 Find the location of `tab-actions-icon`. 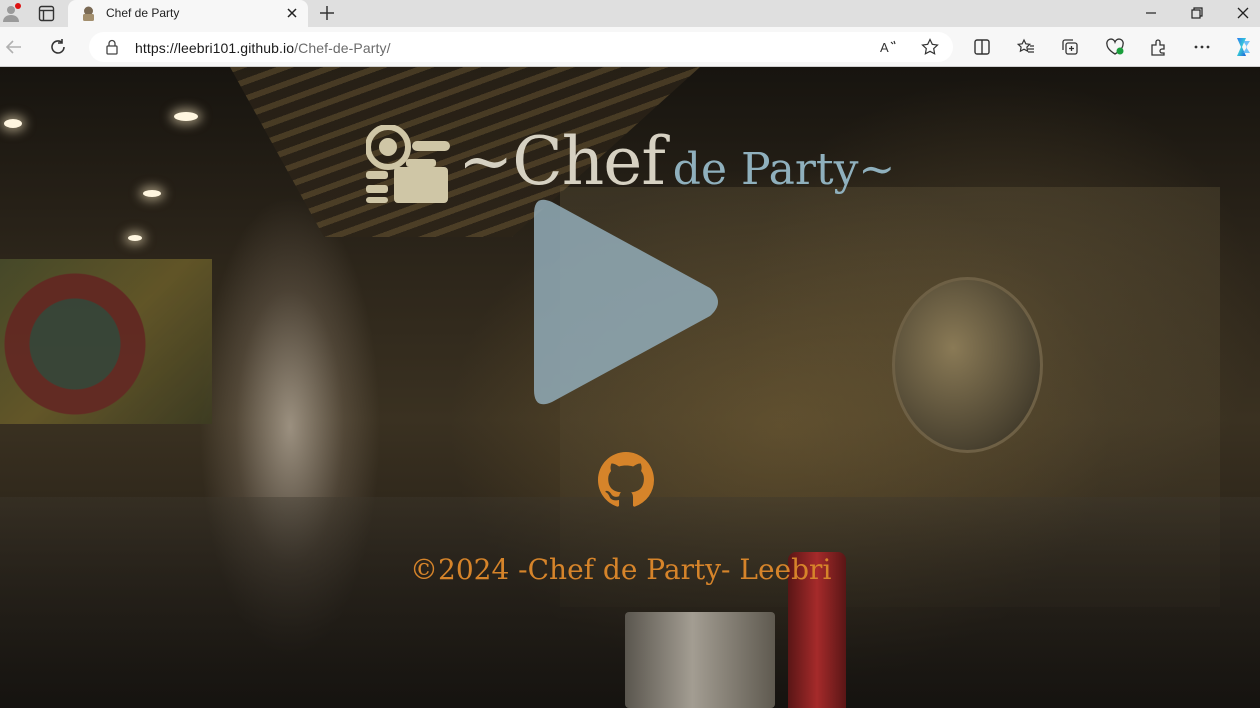

tab-actions-icon is located at coordinates (46, 13).